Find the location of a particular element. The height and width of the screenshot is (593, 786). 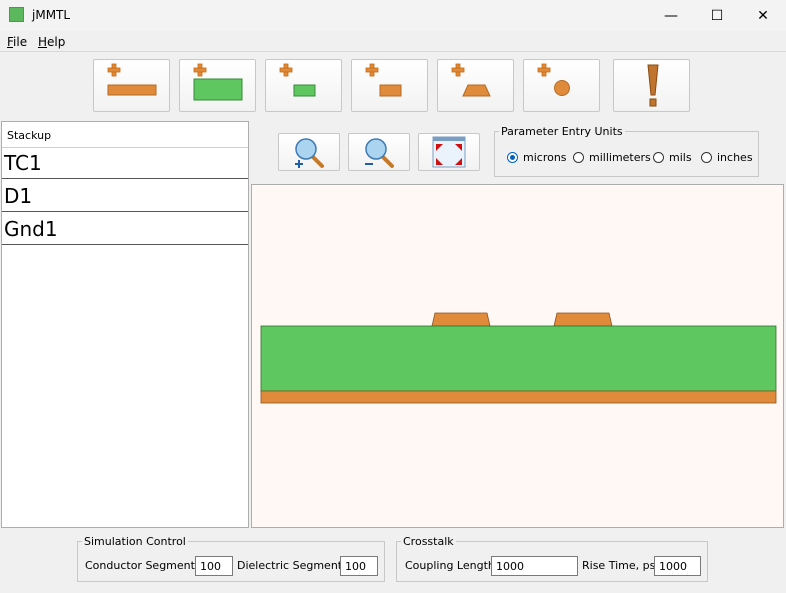

trace-tc1-left is located at coordinates (461, 319).